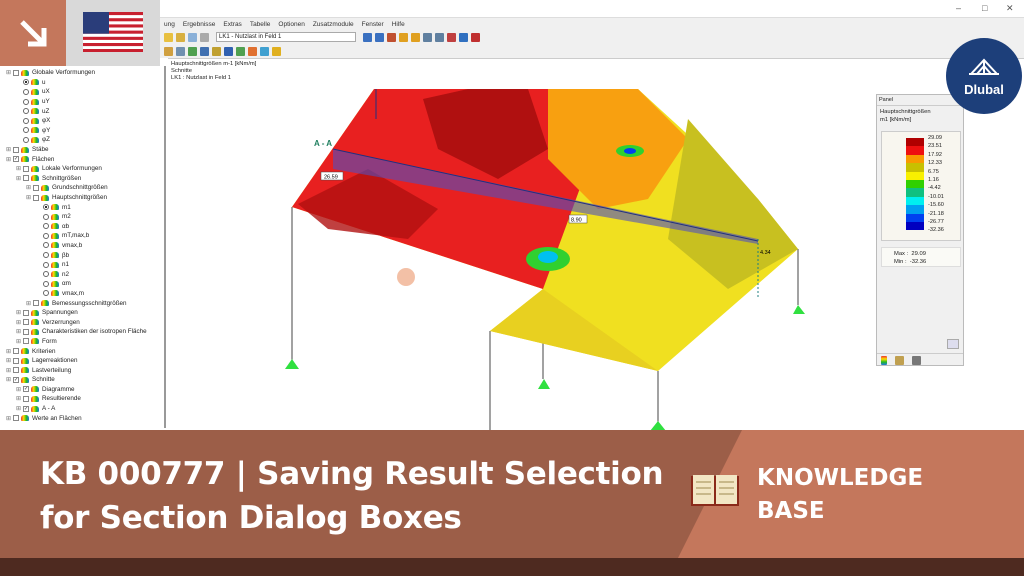 The width and height of the screenshot is (1024, 576). Describe the element at coordinates (82, 92) in the screenshot. I see `tree-item: uX` at that location.